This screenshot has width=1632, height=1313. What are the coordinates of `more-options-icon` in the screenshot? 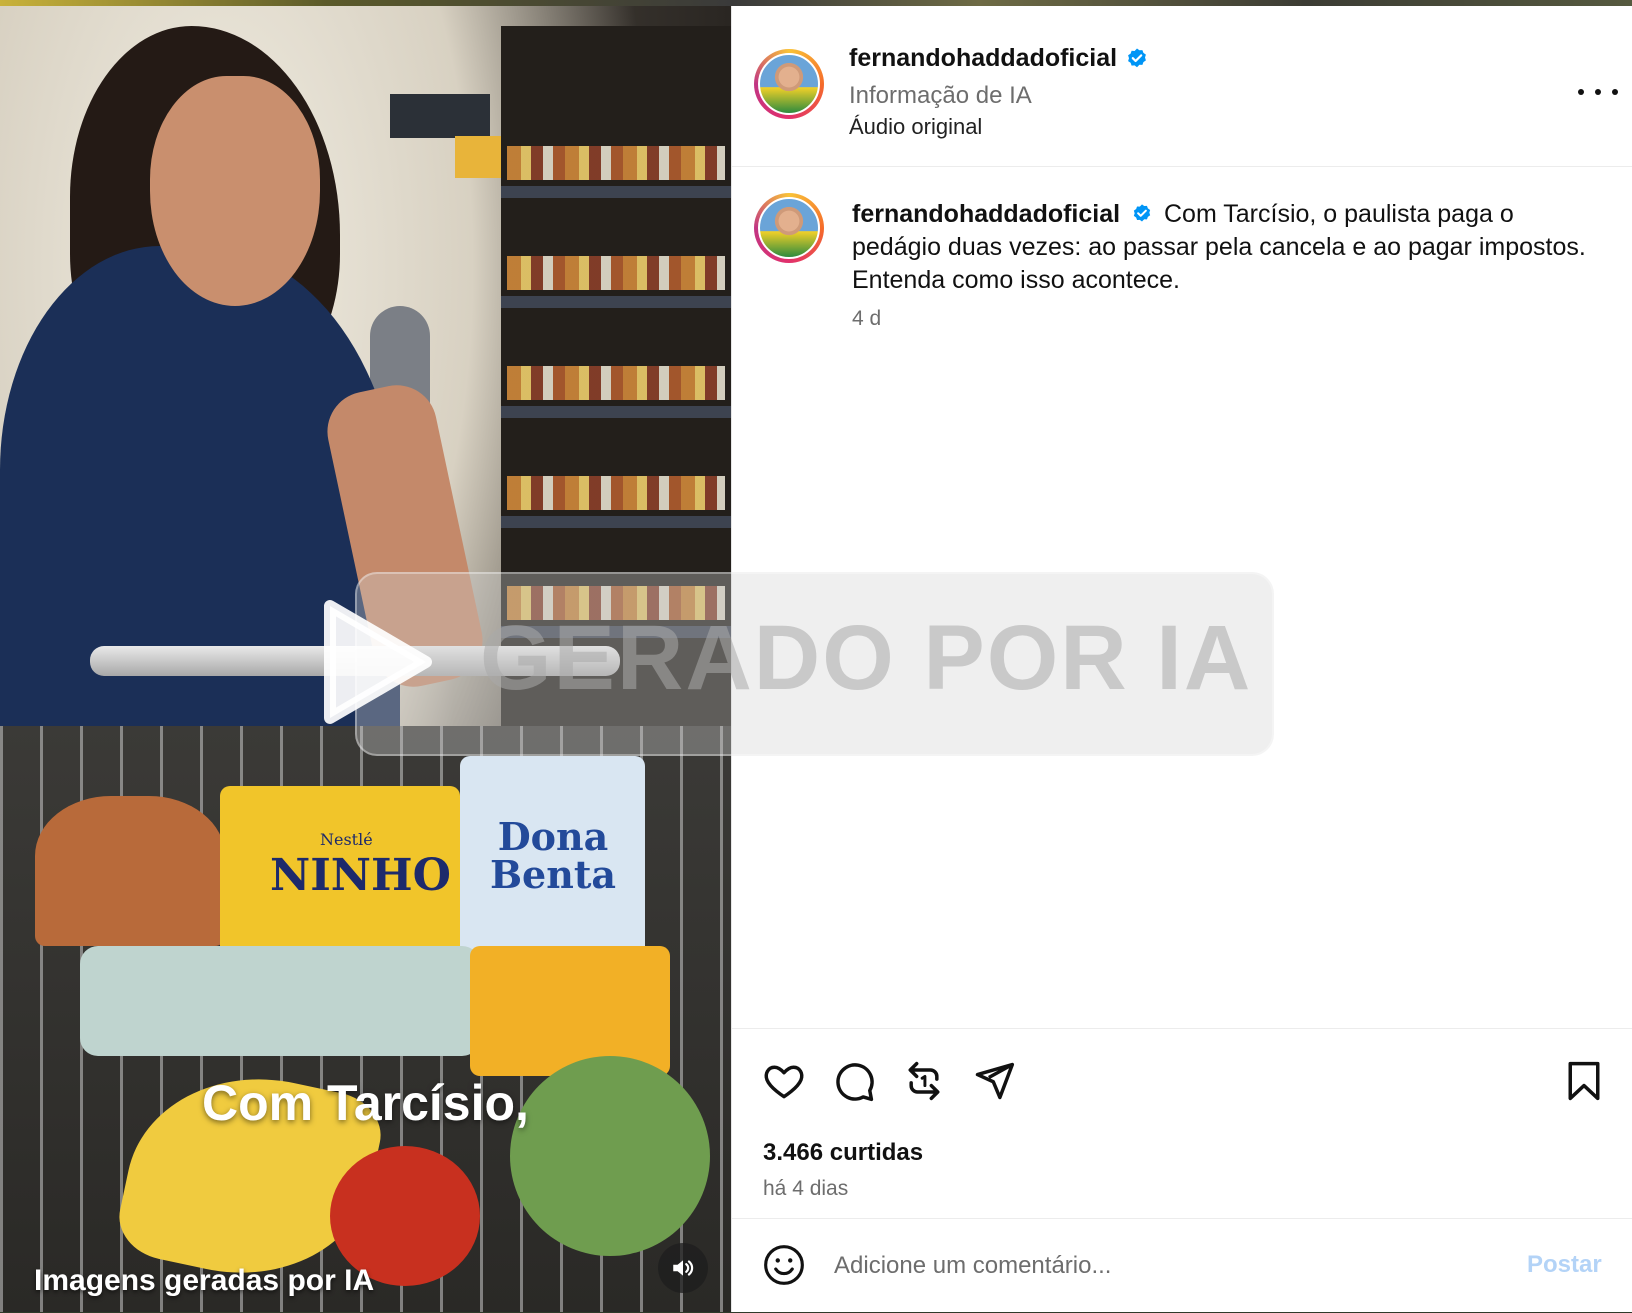 It's located at (1581, 92).